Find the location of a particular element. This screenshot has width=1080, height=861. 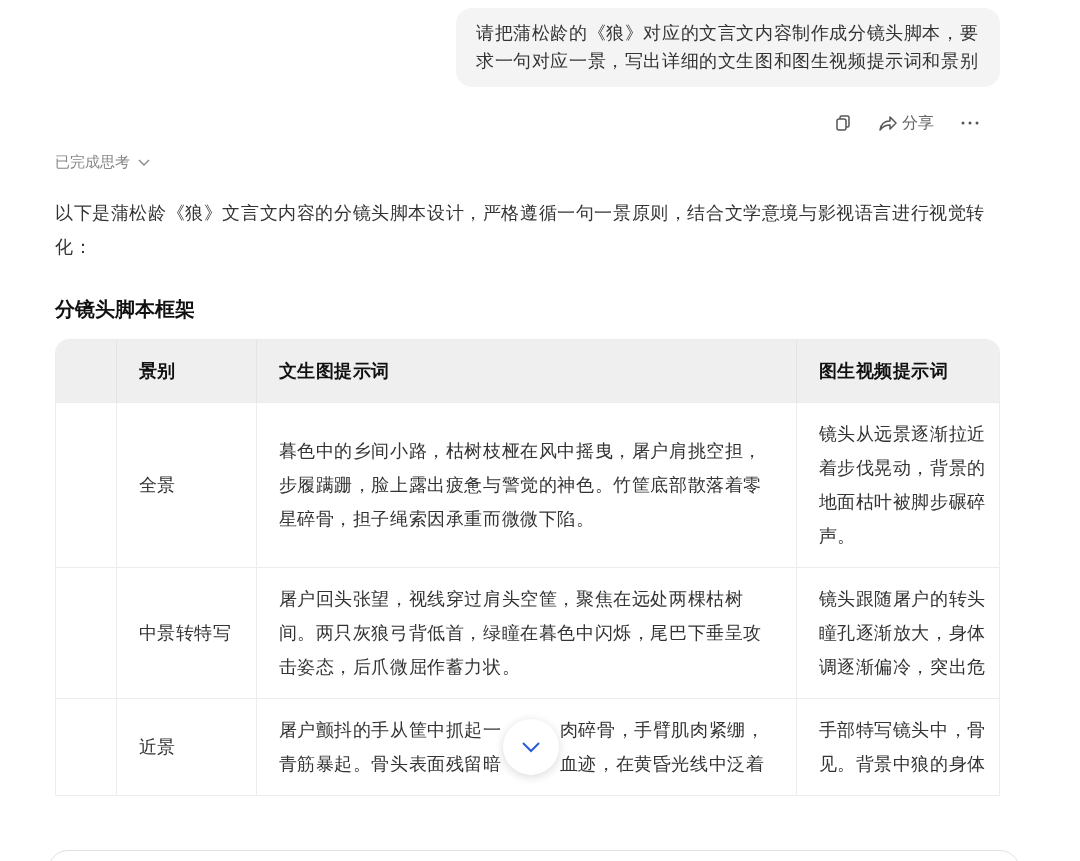

table-cell: 近景 is located at coordinates (157, 746).